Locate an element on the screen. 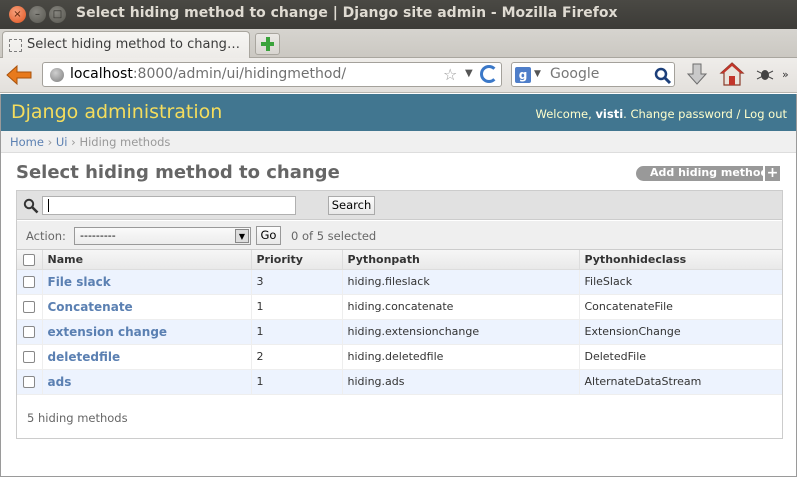 Image resolution: width=797 pixels, height=477 pixels. name-cell: deletedfile is located at coordinates (146, 357).